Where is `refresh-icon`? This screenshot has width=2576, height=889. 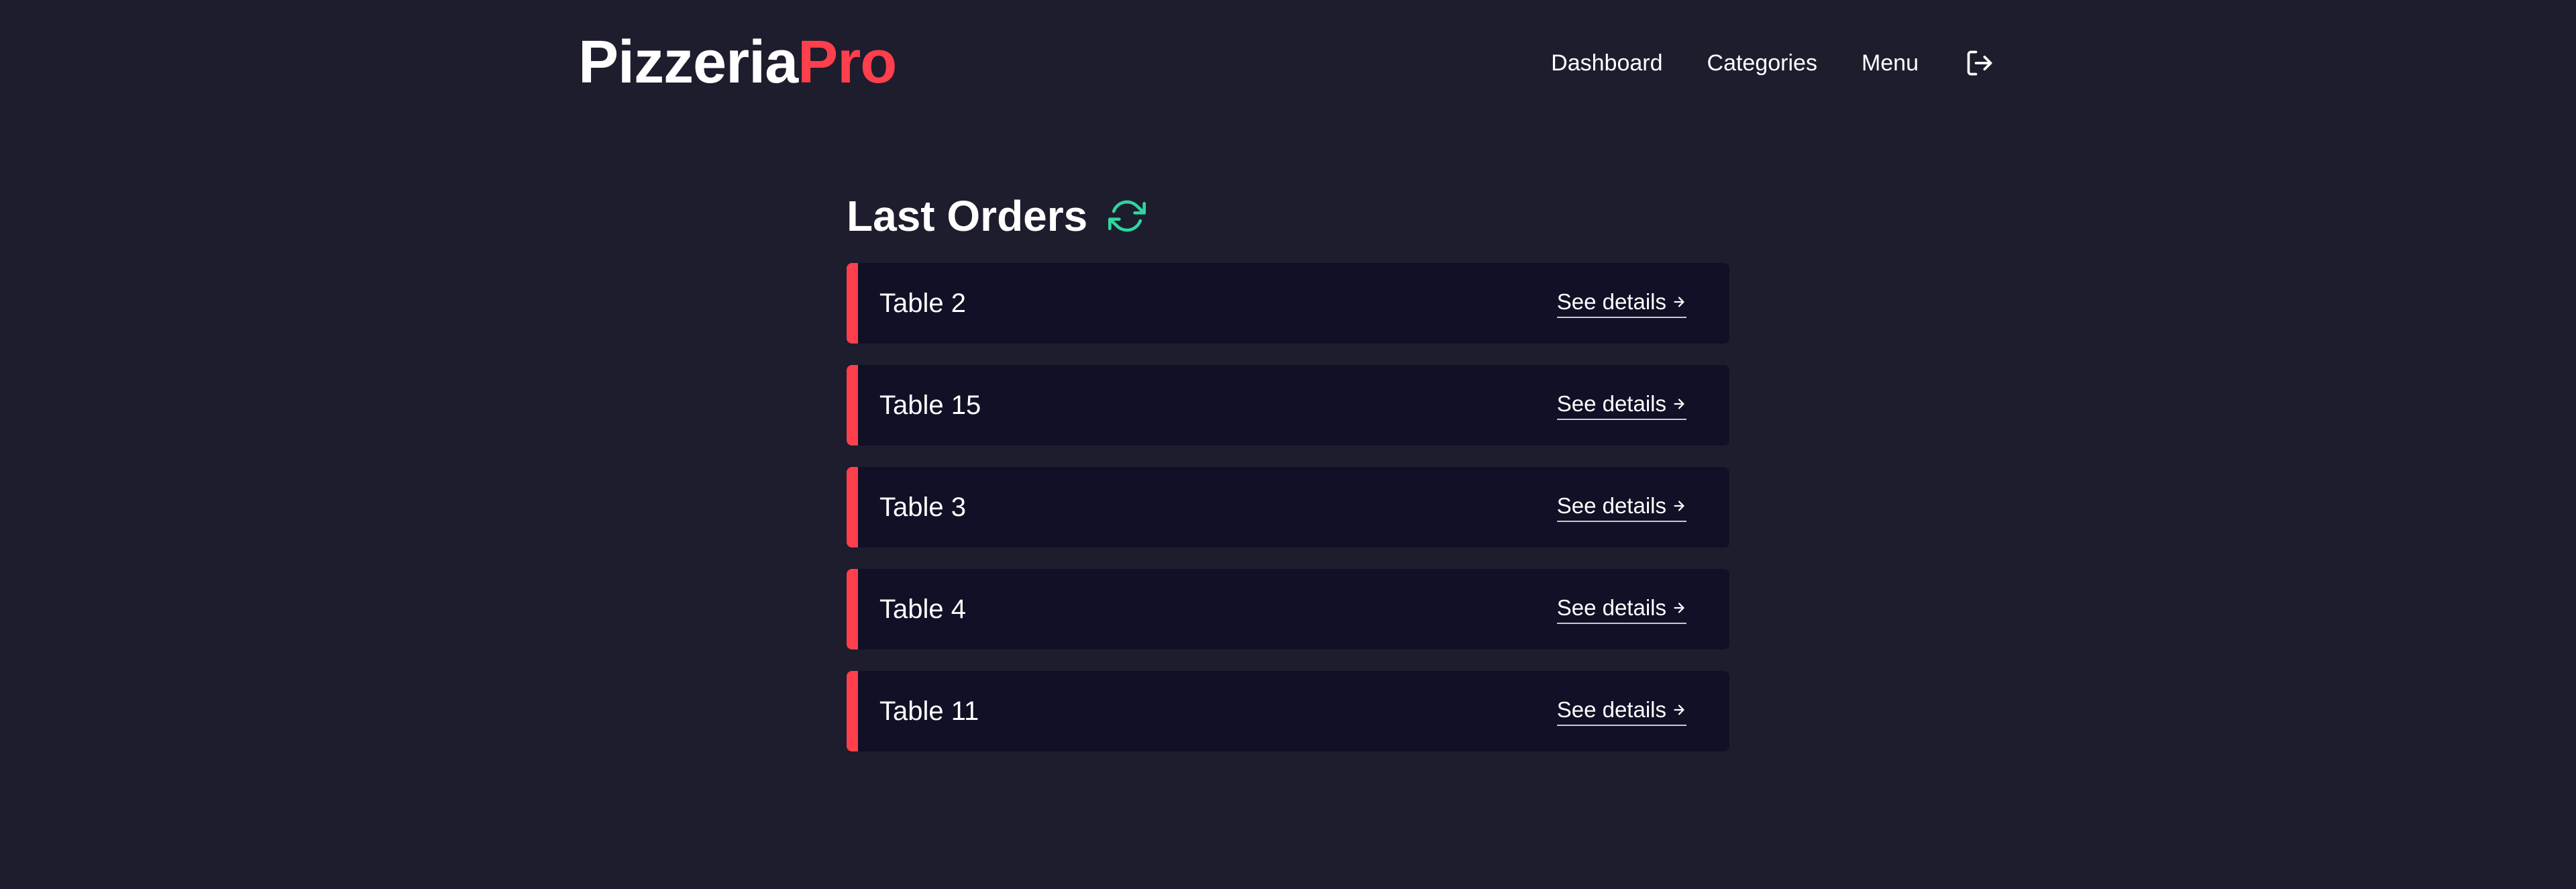 refresh-icon is located at coordinates (1127, 216).